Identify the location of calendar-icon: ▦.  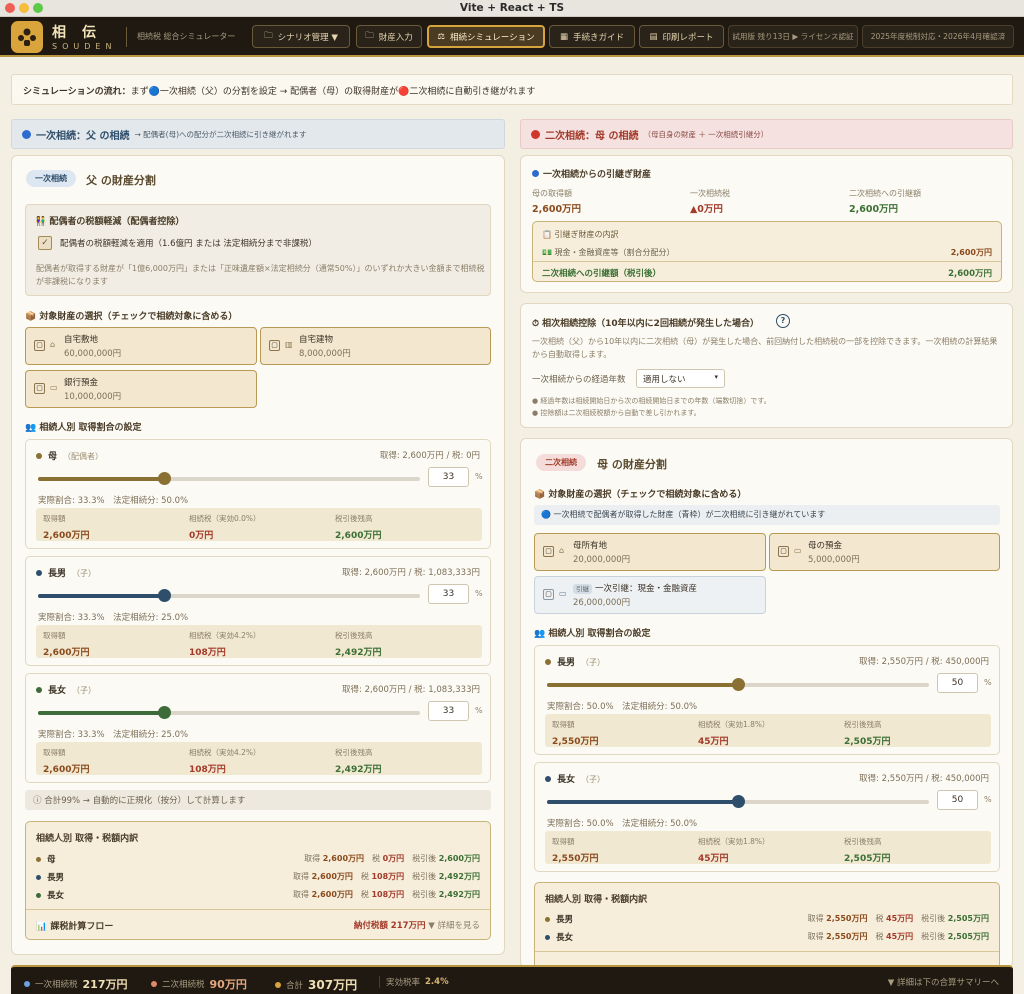
(563, 36).